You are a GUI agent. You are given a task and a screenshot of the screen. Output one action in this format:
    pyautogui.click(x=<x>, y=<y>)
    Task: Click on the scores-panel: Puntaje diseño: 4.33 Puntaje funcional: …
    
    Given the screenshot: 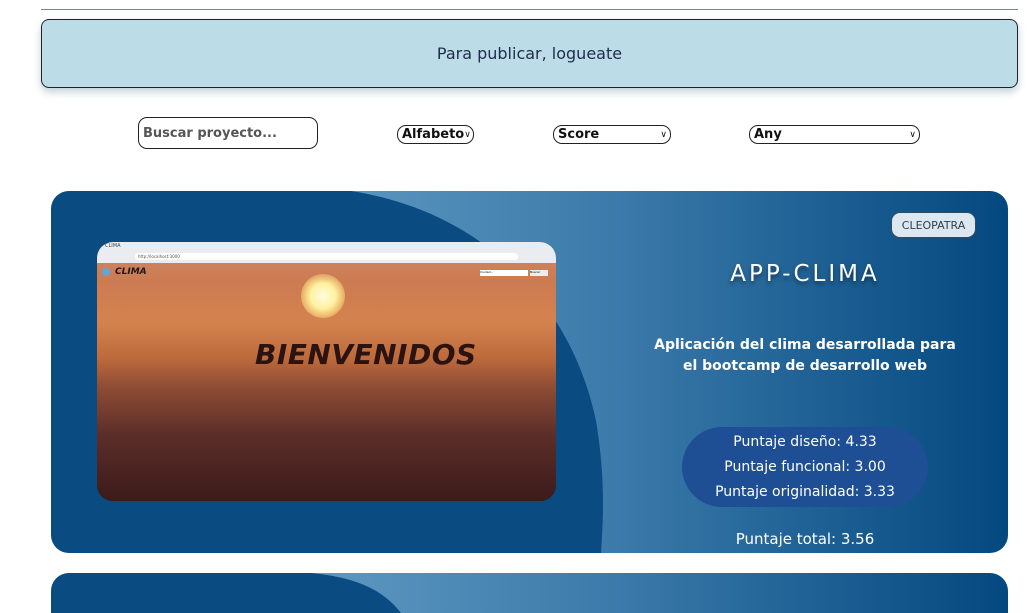 What is the action you would take?
    pyautogui.click(x=805, y=467)
    